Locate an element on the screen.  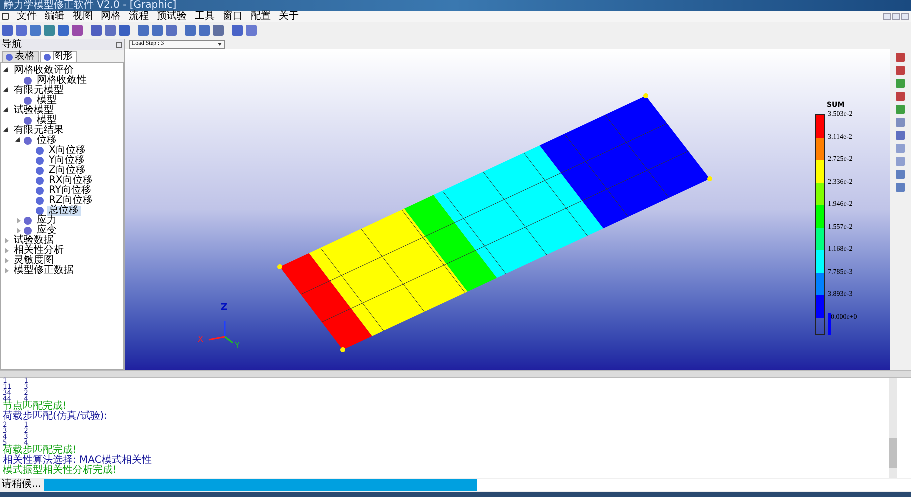
menu-item: 网格 is located at coordinates (111, 17).